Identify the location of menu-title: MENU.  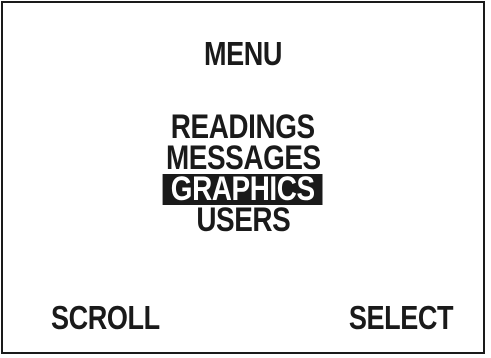
(243, 53).